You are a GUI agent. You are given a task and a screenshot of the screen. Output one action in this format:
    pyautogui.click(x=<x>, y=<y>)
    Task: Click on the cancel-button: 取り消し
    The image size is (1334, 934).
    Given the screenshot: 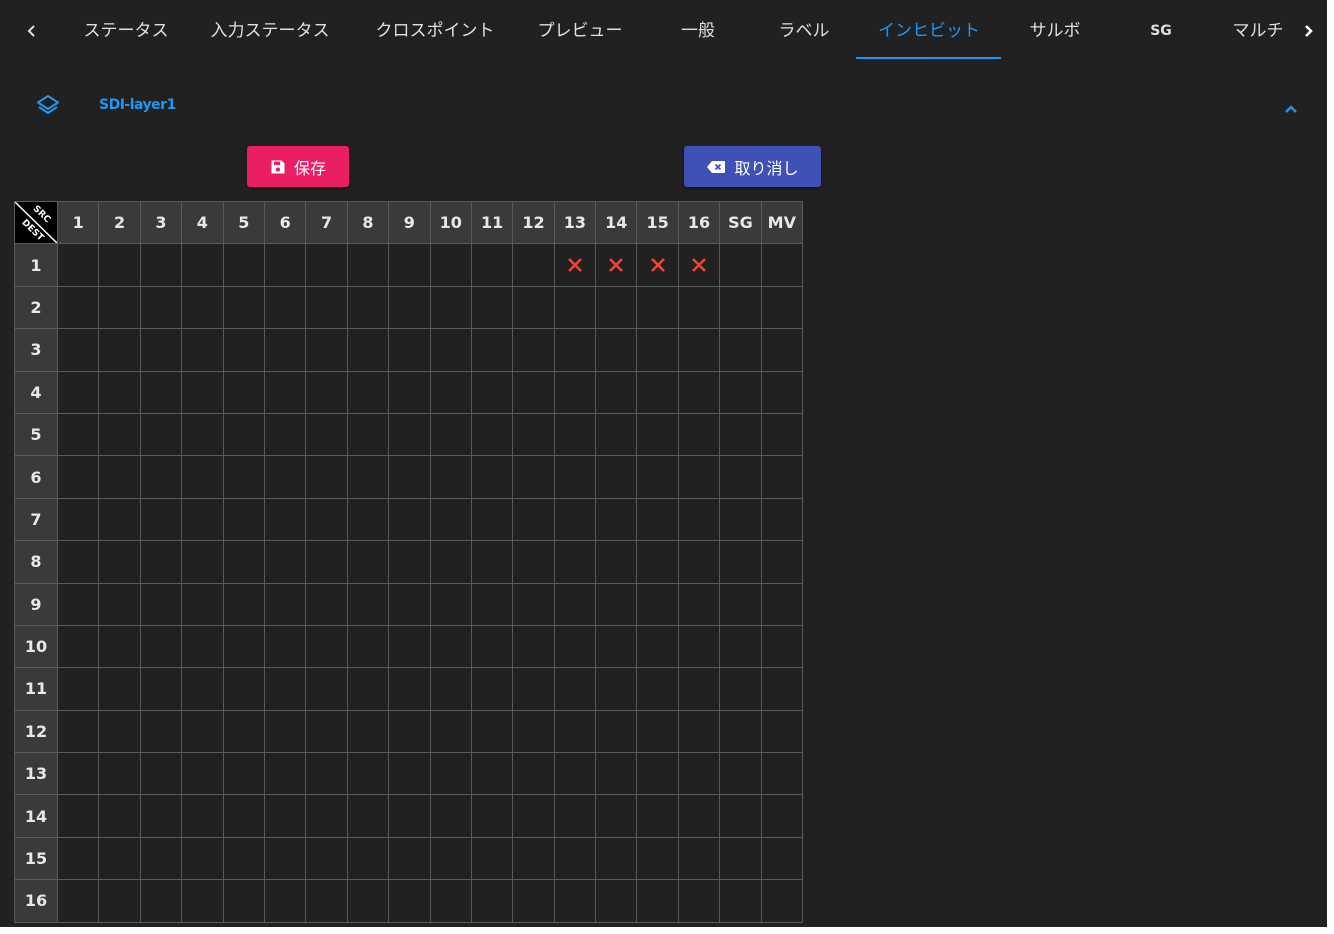 What is the action you would take?
    pyautogui.click(x=752, y=166)
    